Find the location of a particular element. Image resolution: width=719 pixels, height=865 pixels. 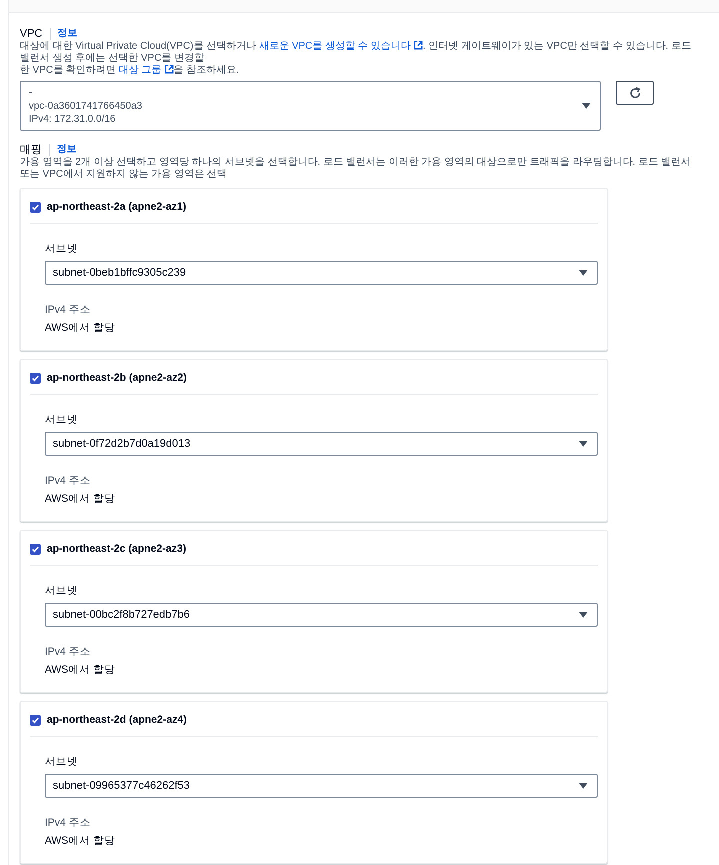

inline-link: 새로운 VPC를 생성할 수 있습니다 is located at coordinates (341, 46).